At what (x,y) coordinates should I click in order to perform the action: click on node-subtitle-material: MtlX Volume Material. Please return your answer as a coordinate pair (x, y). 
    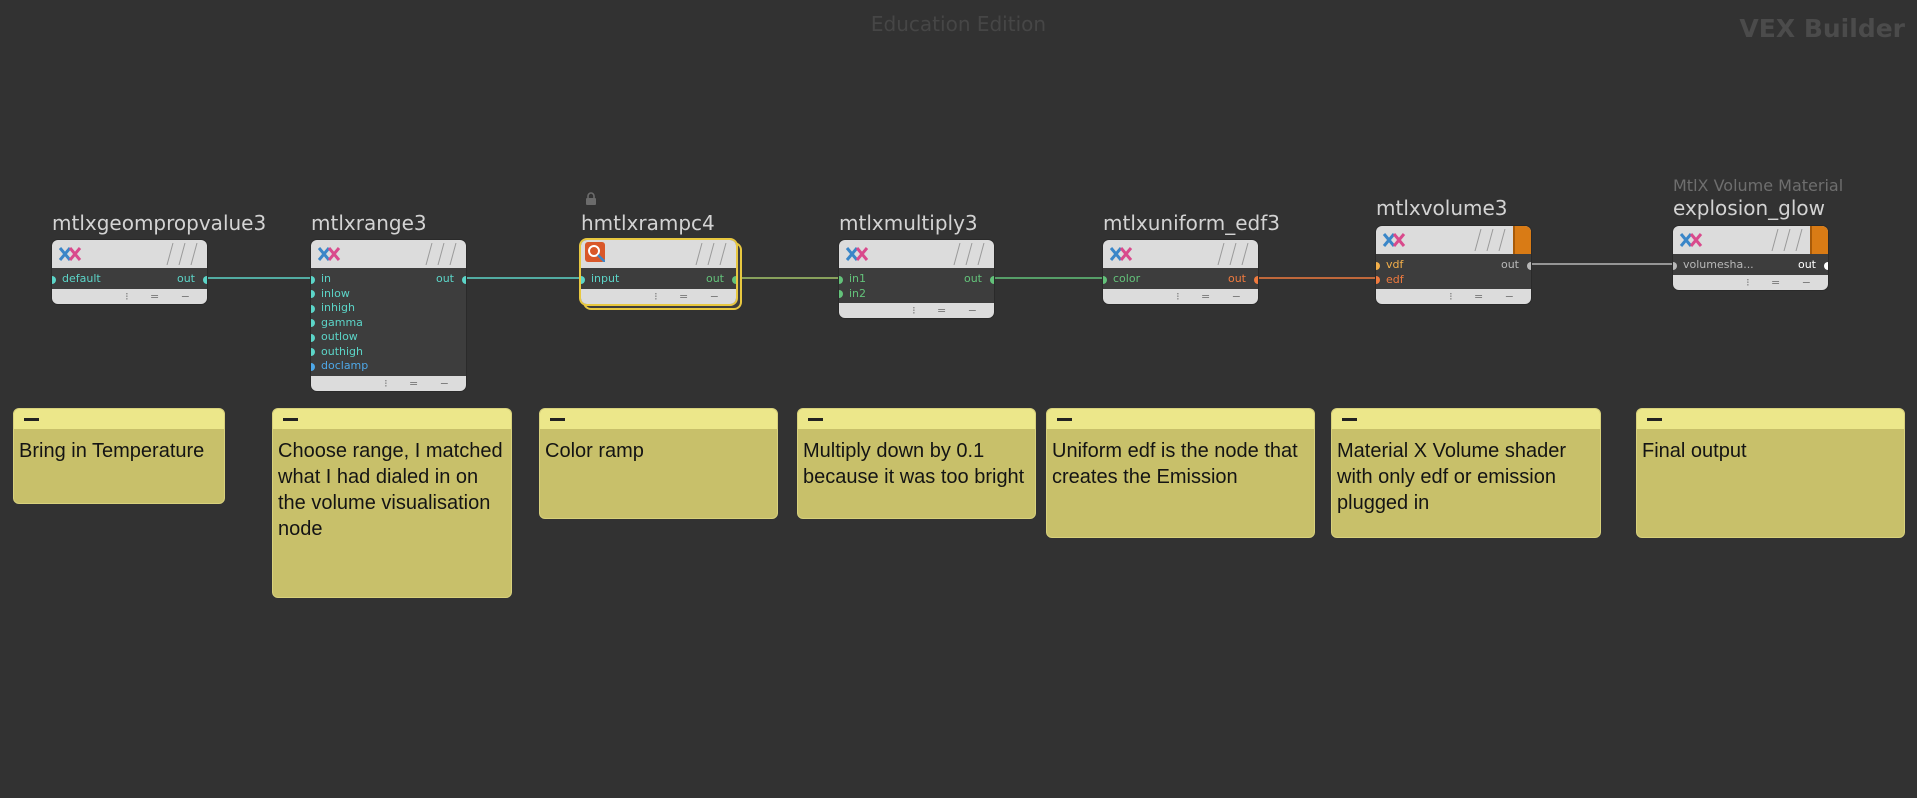
    Looking at the image, I should click on (1758, 185).